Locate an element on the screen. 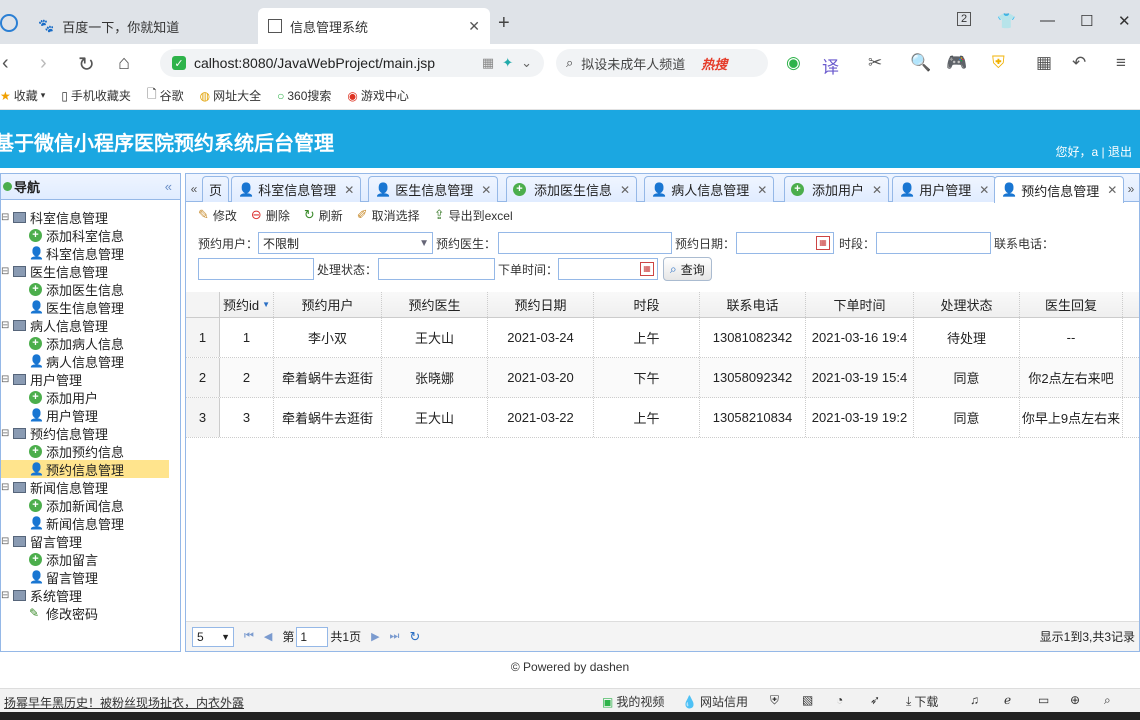  browser-tab-system: 信息管理系统 ✕ is located at coordinates (374, 26).